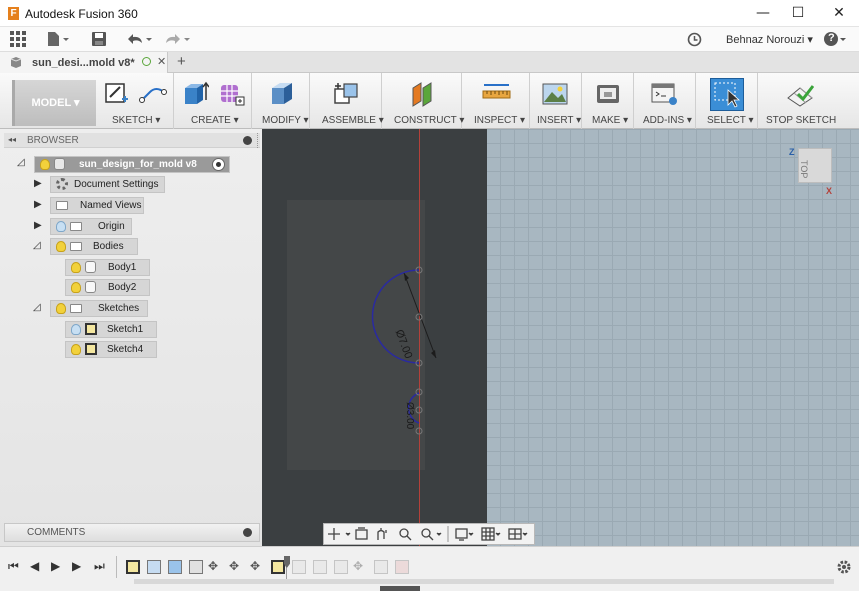 The image size is (859, 591). Describe the element at coordinates (55, 566) in the screenshot. I see `play-icon: ▶` at that location.